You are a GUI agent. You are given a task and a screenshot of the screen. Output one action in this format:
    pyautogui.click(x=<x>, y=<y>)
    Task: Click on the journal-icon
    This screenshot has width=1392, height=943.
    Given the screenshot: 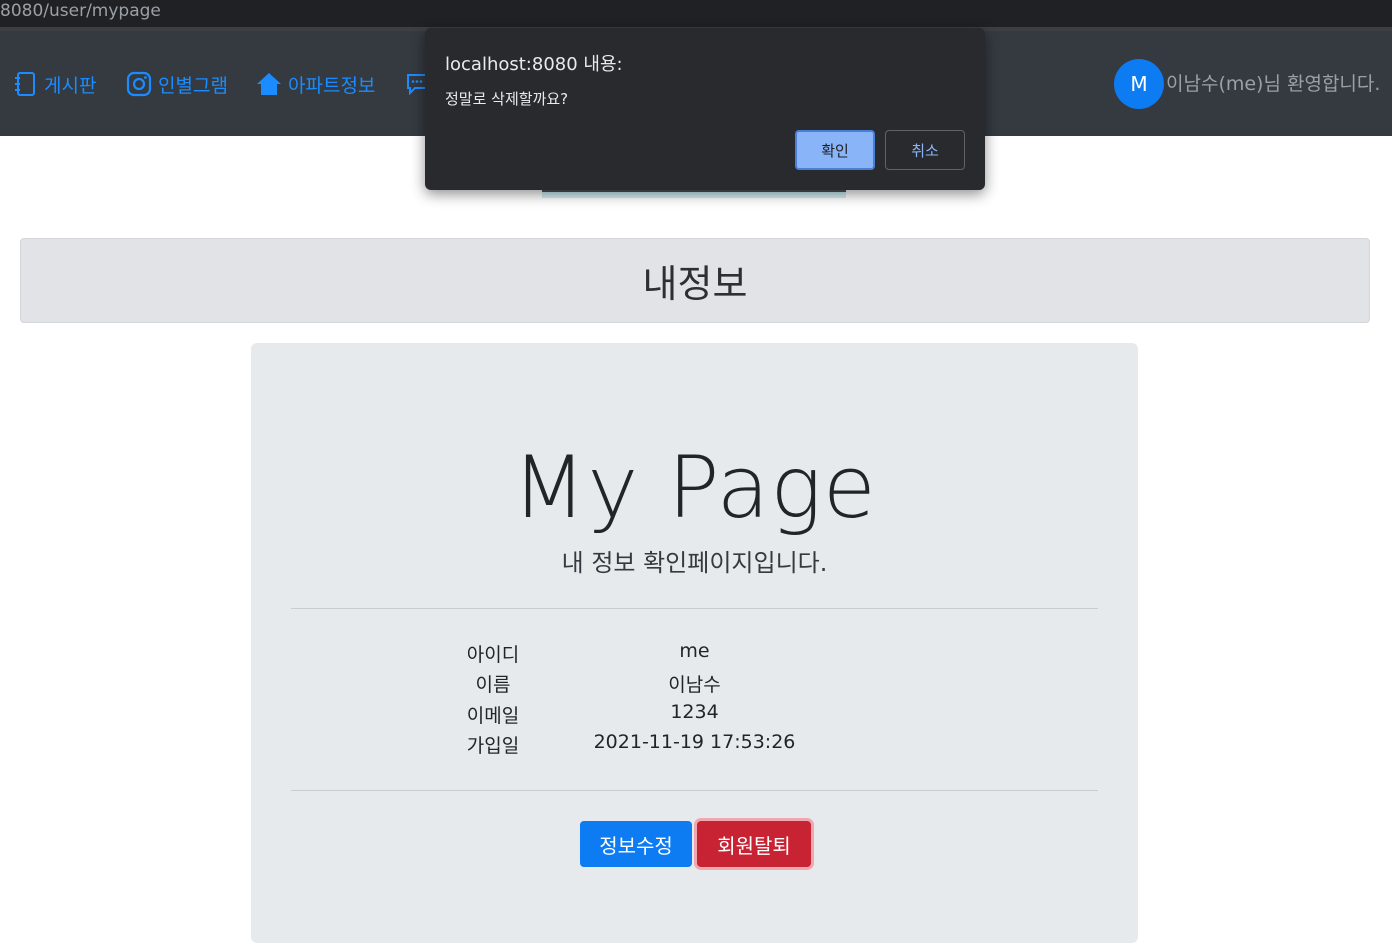 What is the action you would take?
    pyautogui.click(x=25, y=84)
    